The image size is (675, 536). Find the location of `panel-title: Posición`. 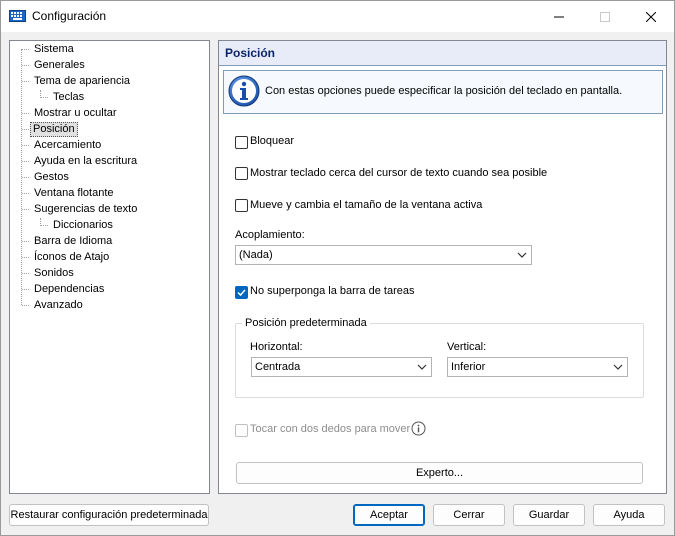

panel-title: Posición is located at coordinates (250, 53).